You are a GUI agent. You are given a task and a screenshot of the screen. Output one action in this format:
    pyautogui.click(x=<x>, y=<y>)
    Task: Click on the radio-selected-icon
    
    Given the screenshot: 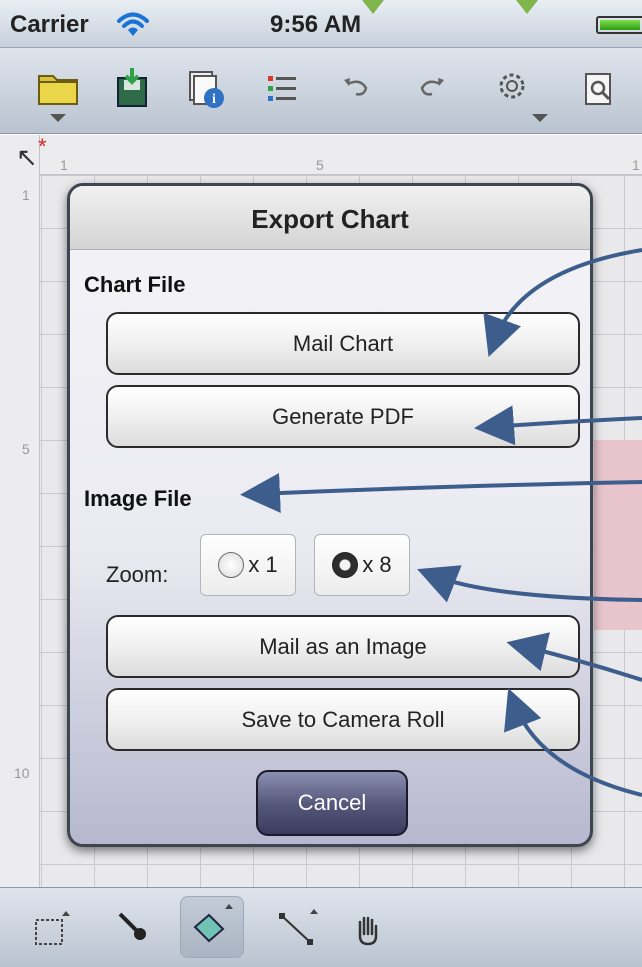 What is the action you would take?
    pyautogui.click(x=345, y=565)
    